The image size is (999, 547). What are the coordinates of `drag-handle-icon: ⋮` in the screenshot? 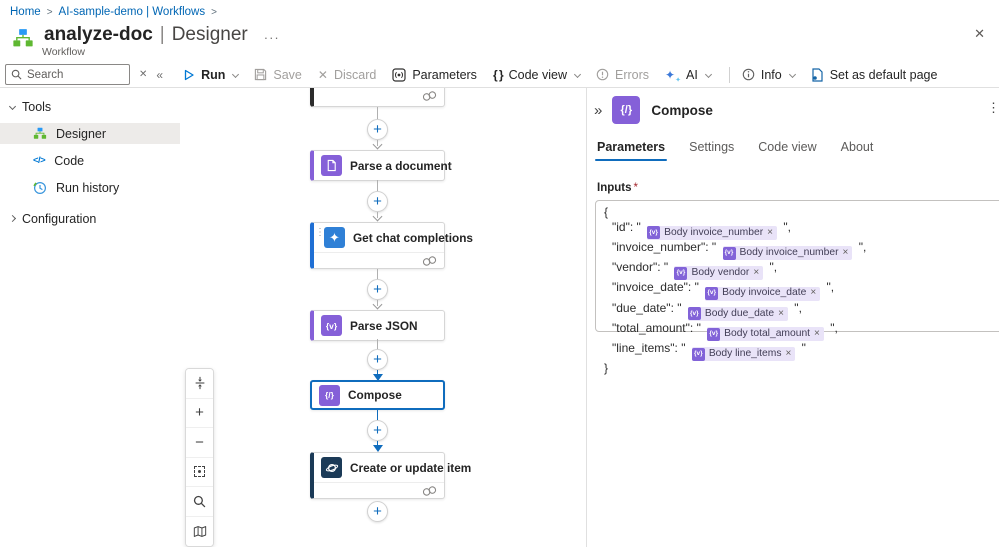 It's located at (320, 233).